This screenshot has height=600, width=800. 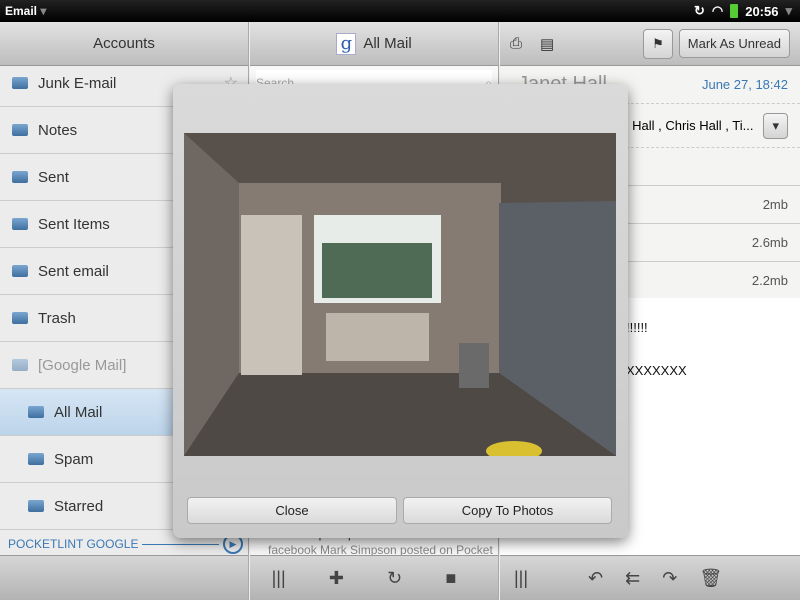 I want to click on rotation-lock-icon: ↻, so click(x=699, y=10).